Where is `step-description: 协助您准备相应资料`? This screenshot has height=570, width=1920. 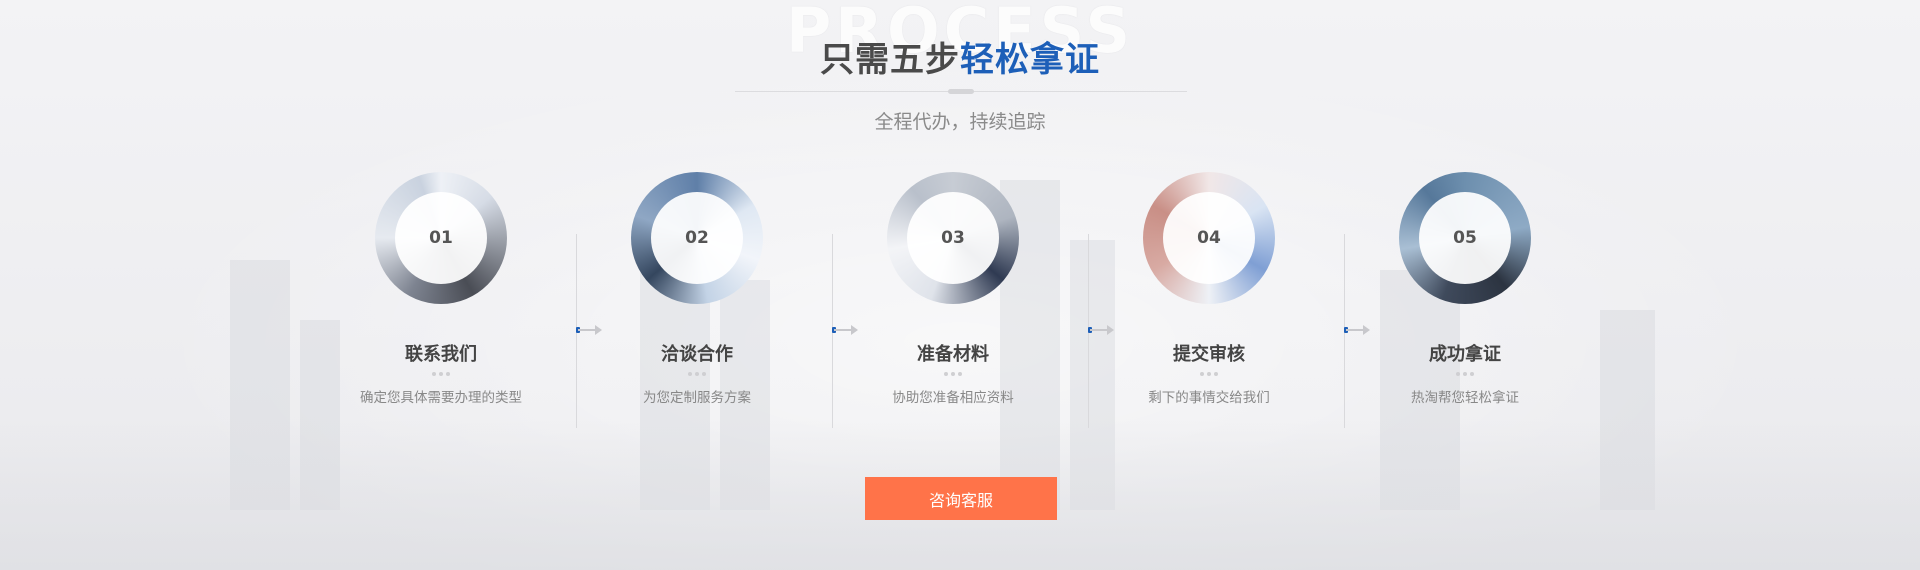 step-description: 协助您准备相应资料 is located at coordinates (953, 398).